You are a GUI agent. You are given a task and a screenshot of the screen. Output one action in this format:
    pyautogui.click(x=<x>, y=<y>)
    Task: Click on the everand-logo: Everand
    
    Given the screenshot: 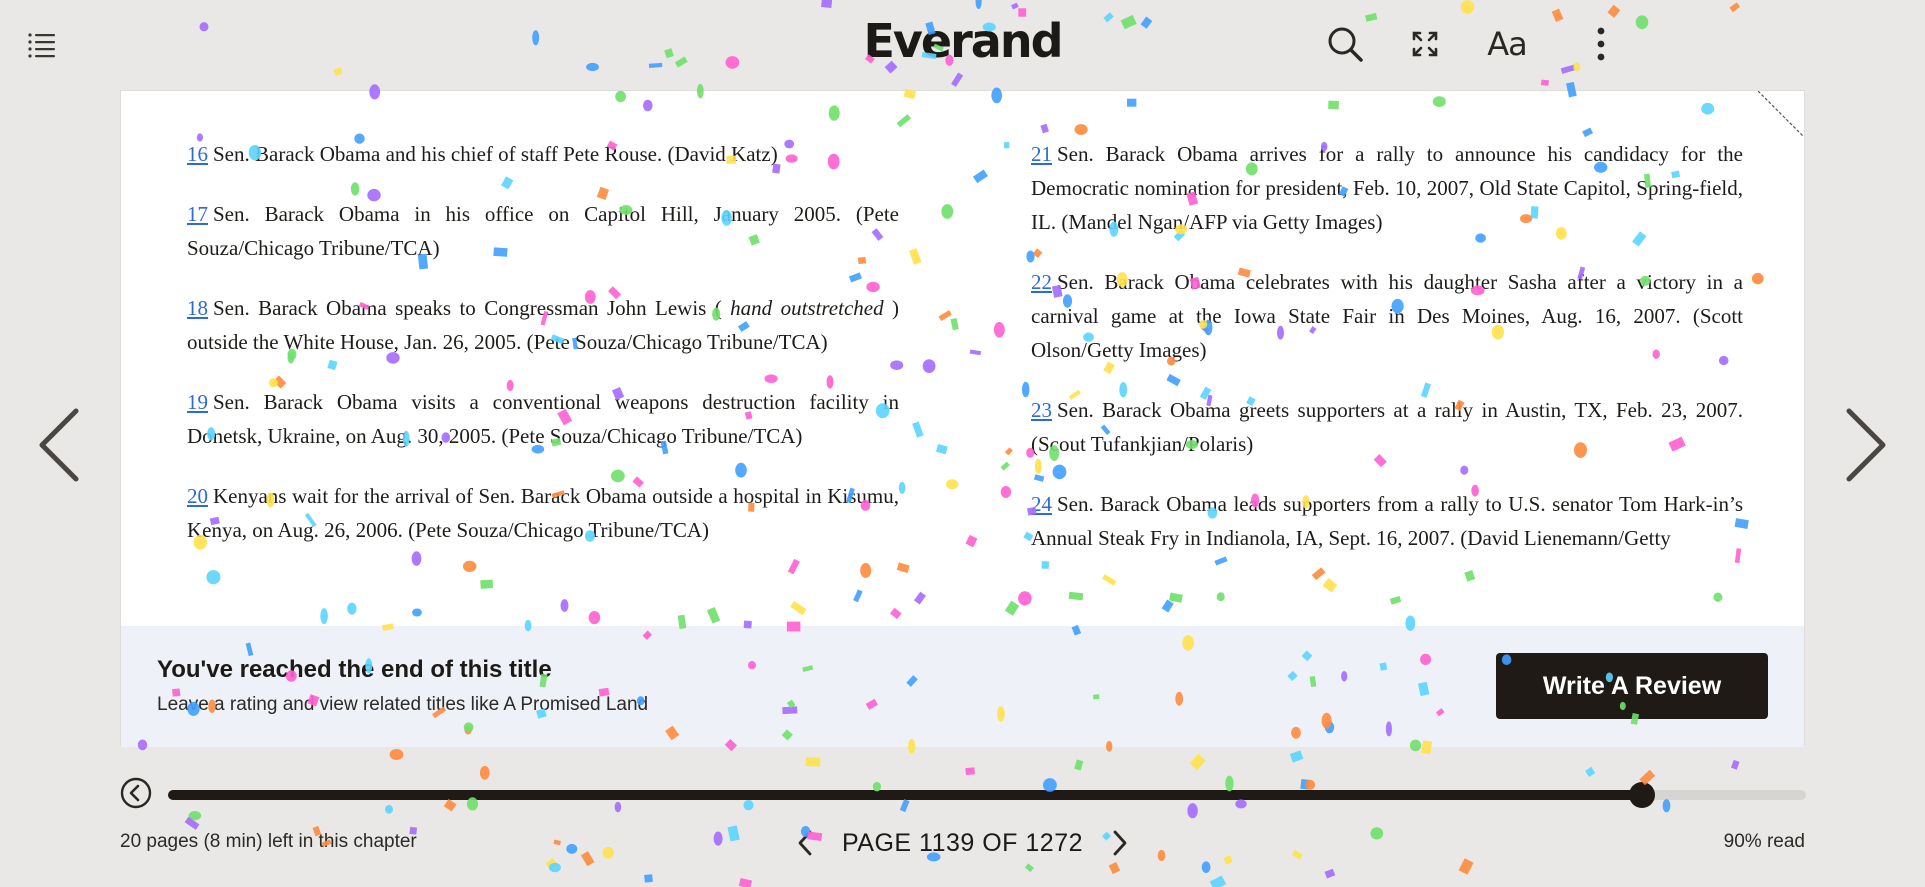 What is the action you would take?
    pyautogui.click(x=962, y=41)
    